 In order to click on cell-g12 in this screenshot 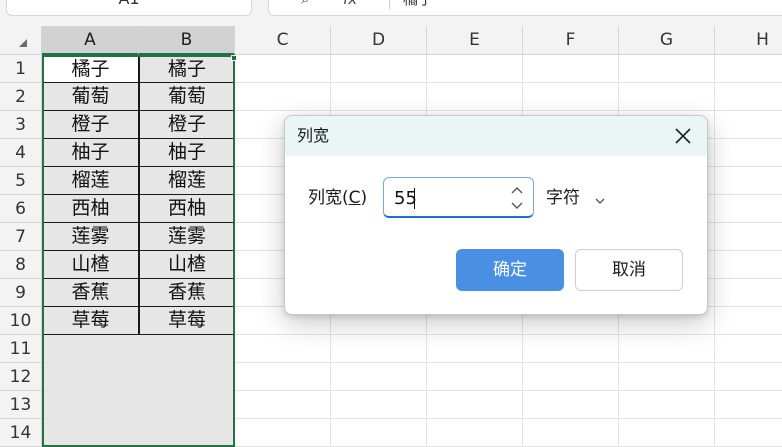, I will do `click(667, 377)`.